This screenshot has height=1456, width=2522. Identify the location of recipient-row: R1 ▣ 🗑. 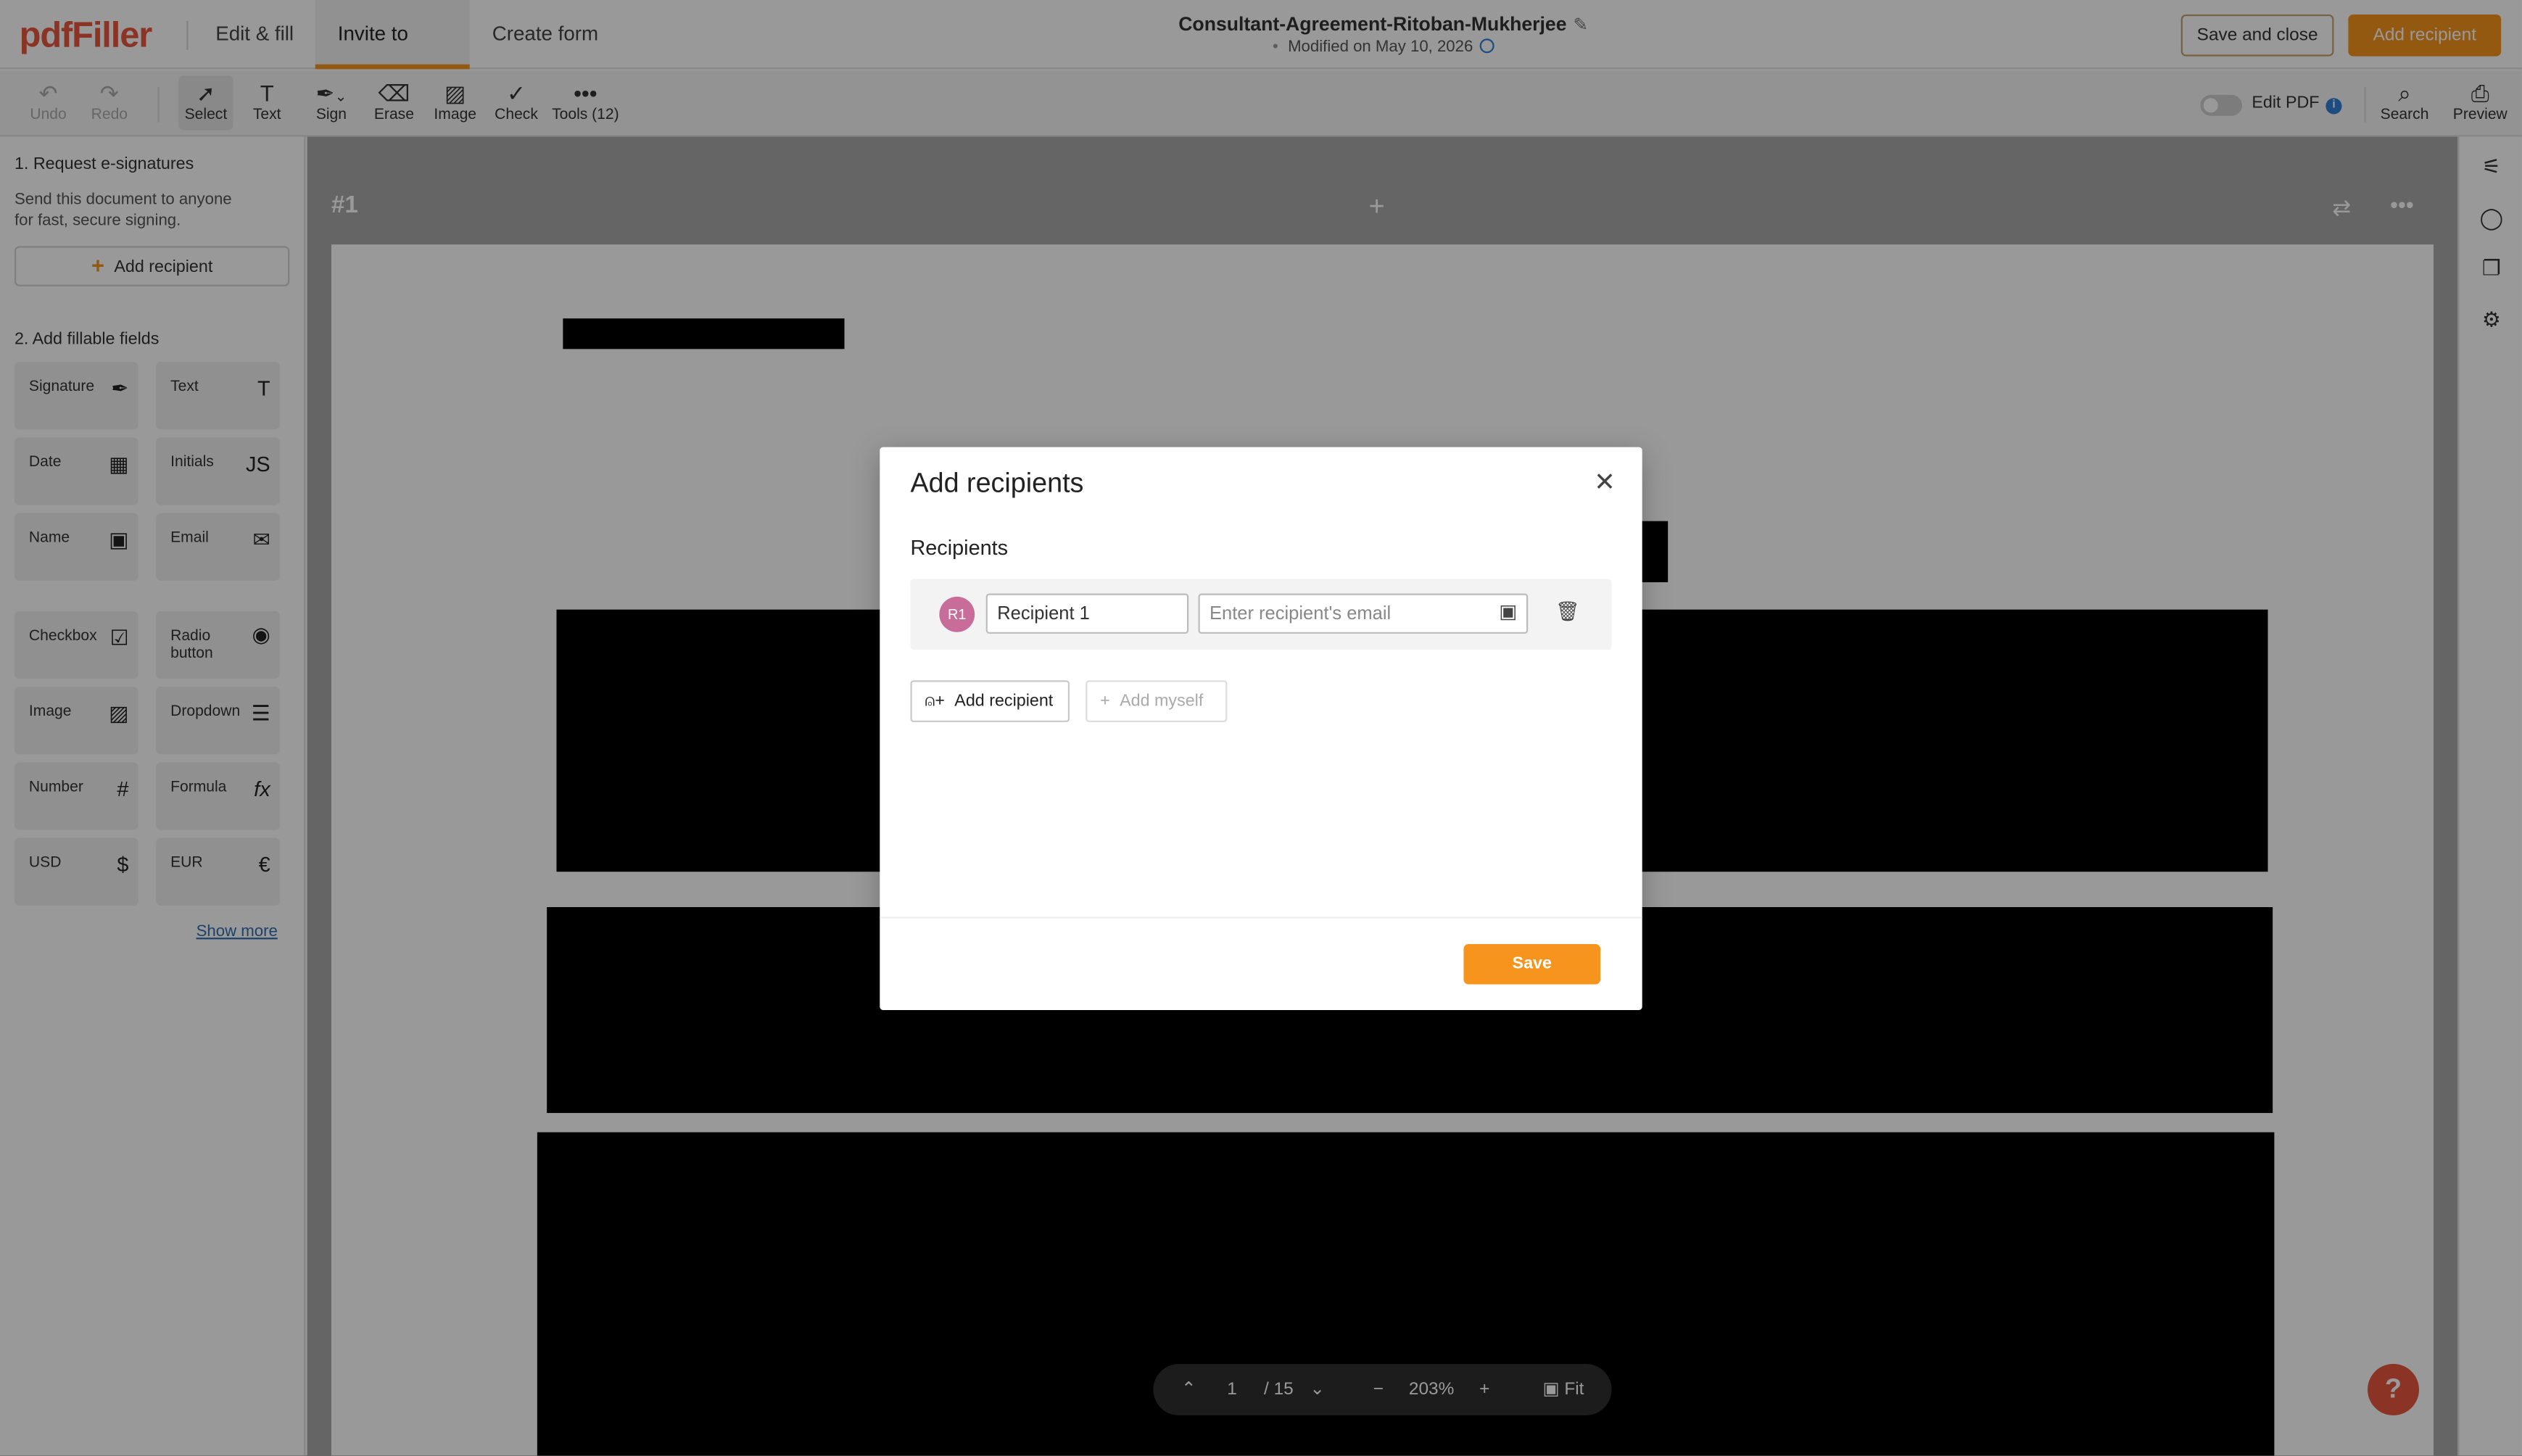
(1261, 614).